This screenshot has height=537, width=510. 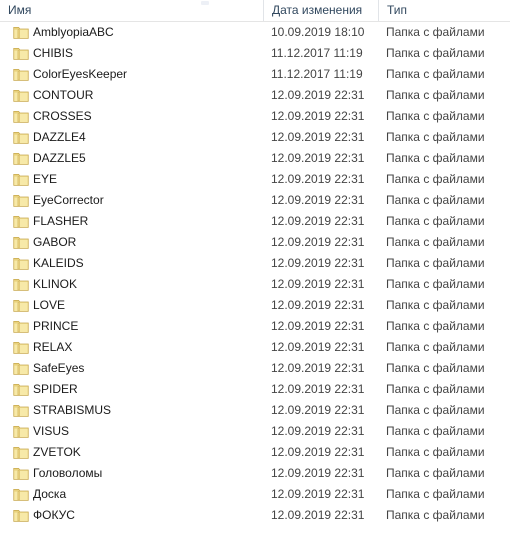 What do you see at coordinates (131, 116) in the screenshot?
I see `file-name-cell: CROSSES` at bounding box center [131, 116].